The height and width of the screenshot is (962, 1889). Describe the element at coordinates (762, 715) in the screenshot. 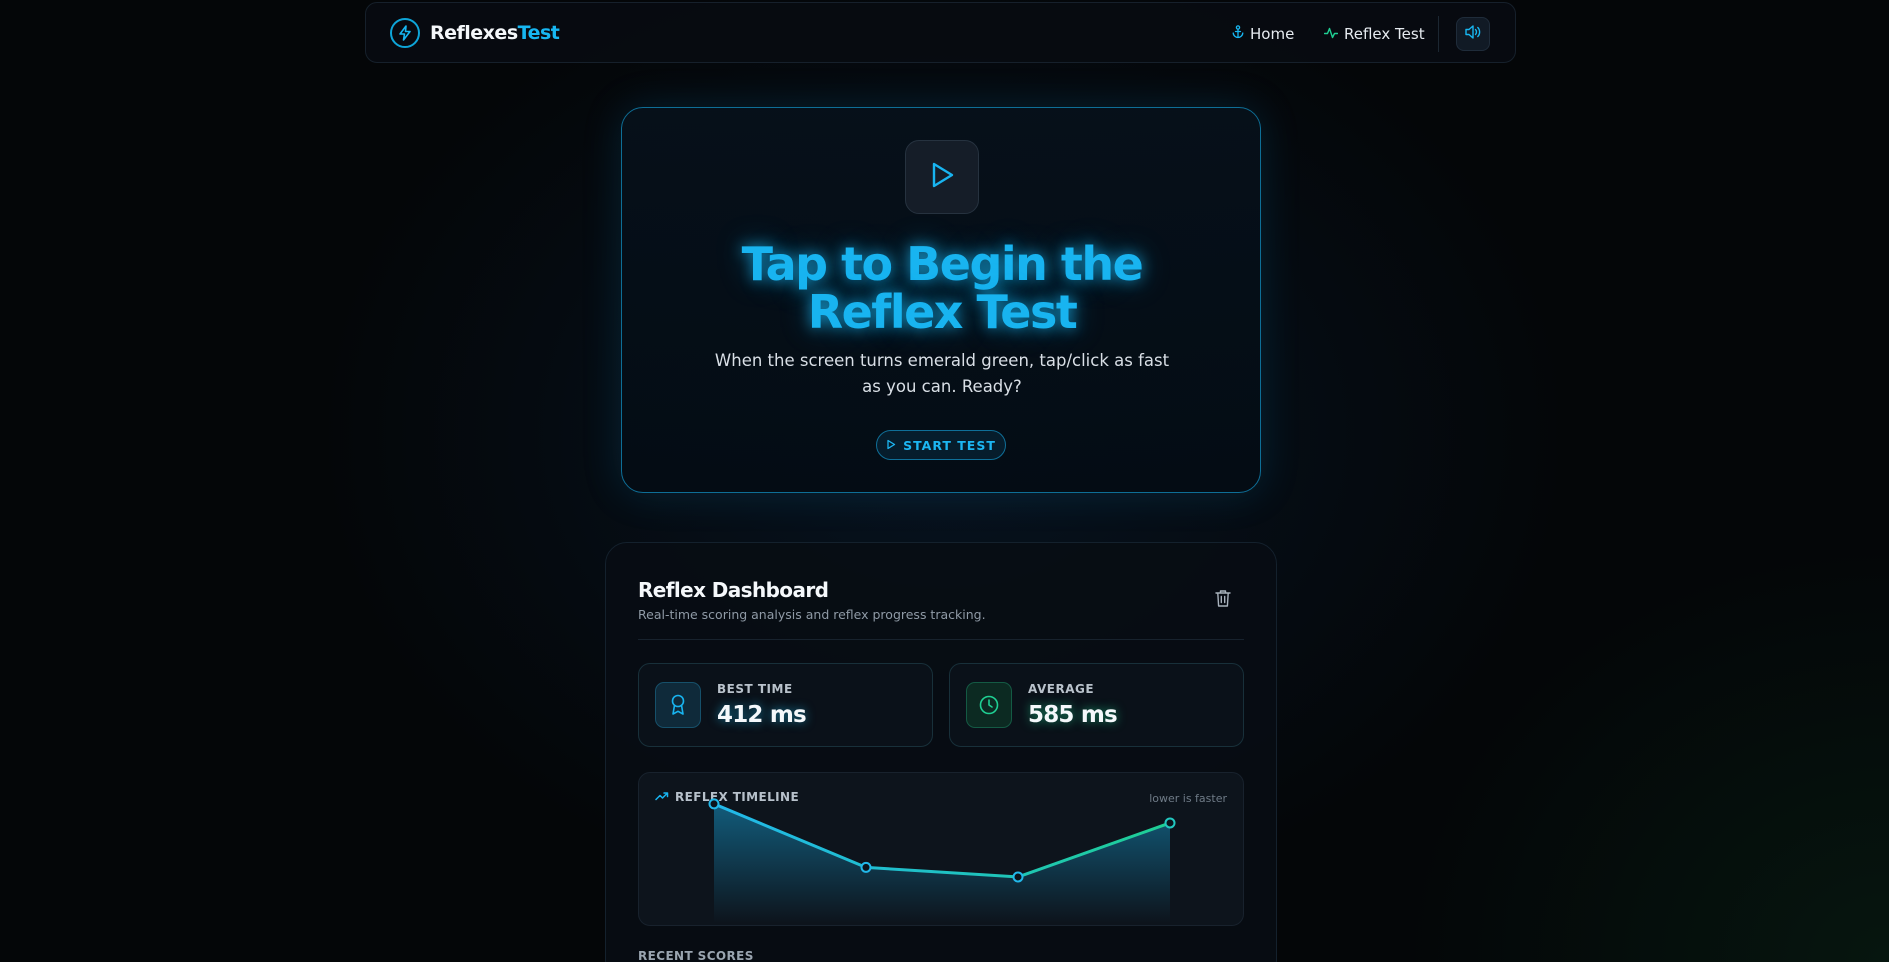

I see `best-time-value: 412 ms` at that location.